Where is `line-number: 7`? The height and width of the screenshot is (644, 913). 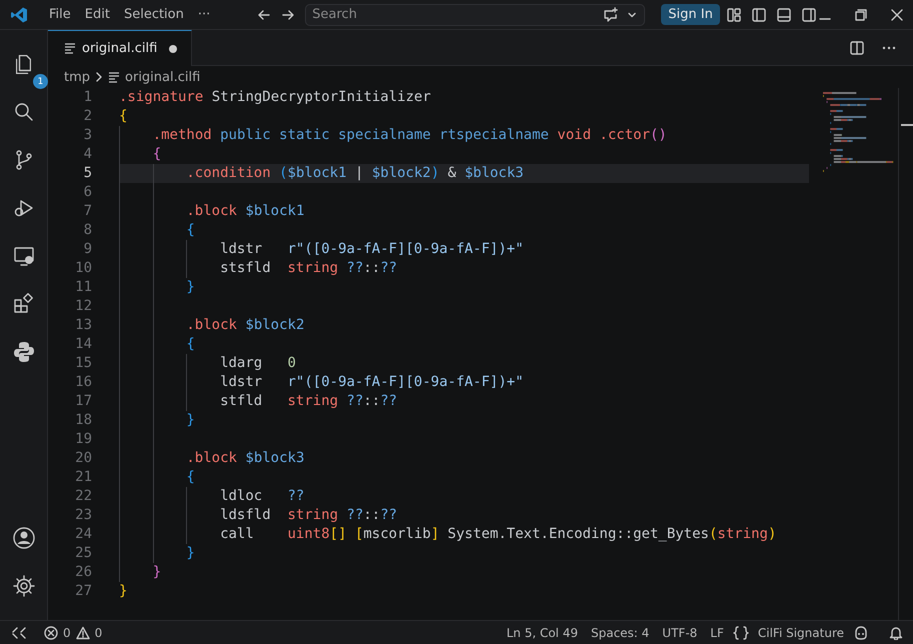
line-number: 7 is located at coordinates (87, 211).